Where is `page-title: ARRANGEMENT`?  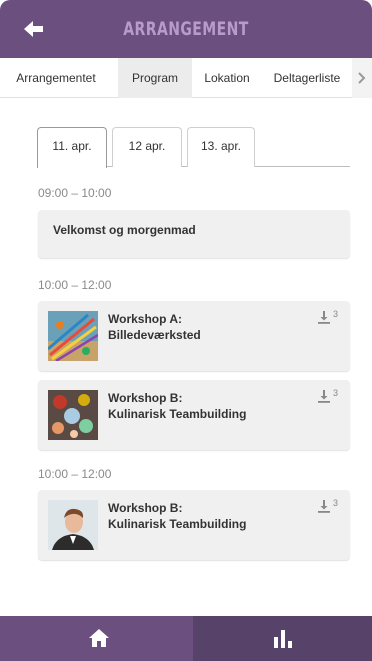
page-title: ARRANGEMENT is located at coordinates (186, 29).